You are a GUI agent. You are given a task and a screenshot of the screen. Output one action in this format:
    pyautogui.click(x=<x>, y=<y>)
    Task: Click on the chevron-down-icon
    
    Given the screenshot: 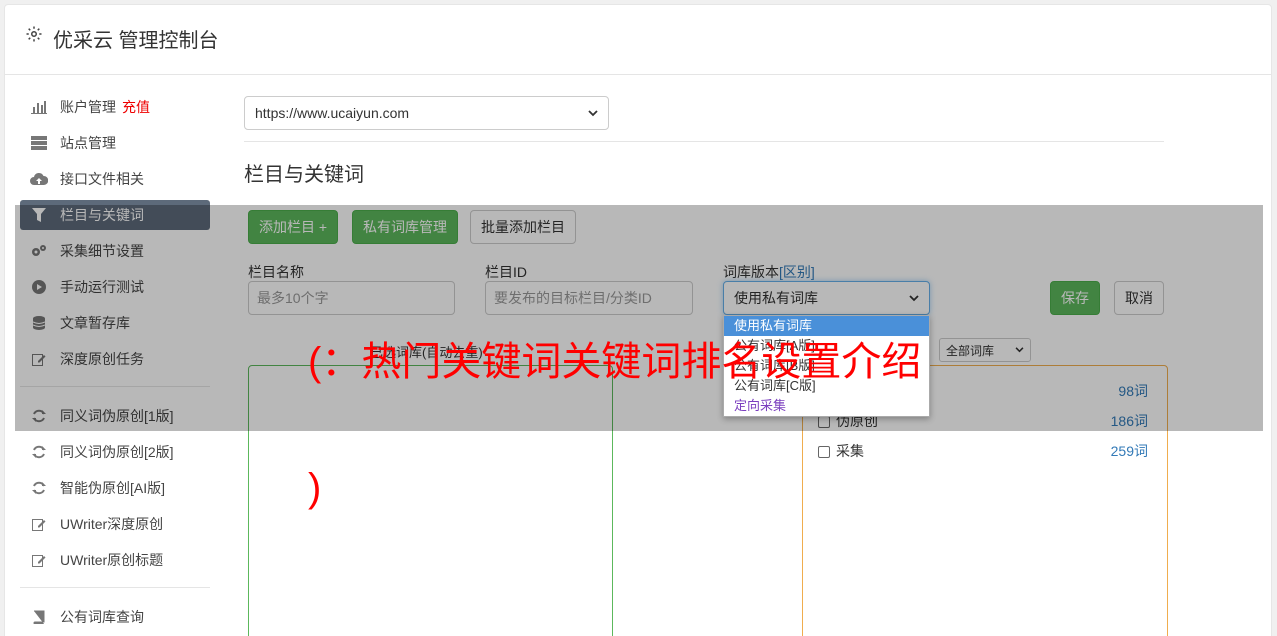 What is the action you would take?
    pyautogui.click(x=593, y=113)
    